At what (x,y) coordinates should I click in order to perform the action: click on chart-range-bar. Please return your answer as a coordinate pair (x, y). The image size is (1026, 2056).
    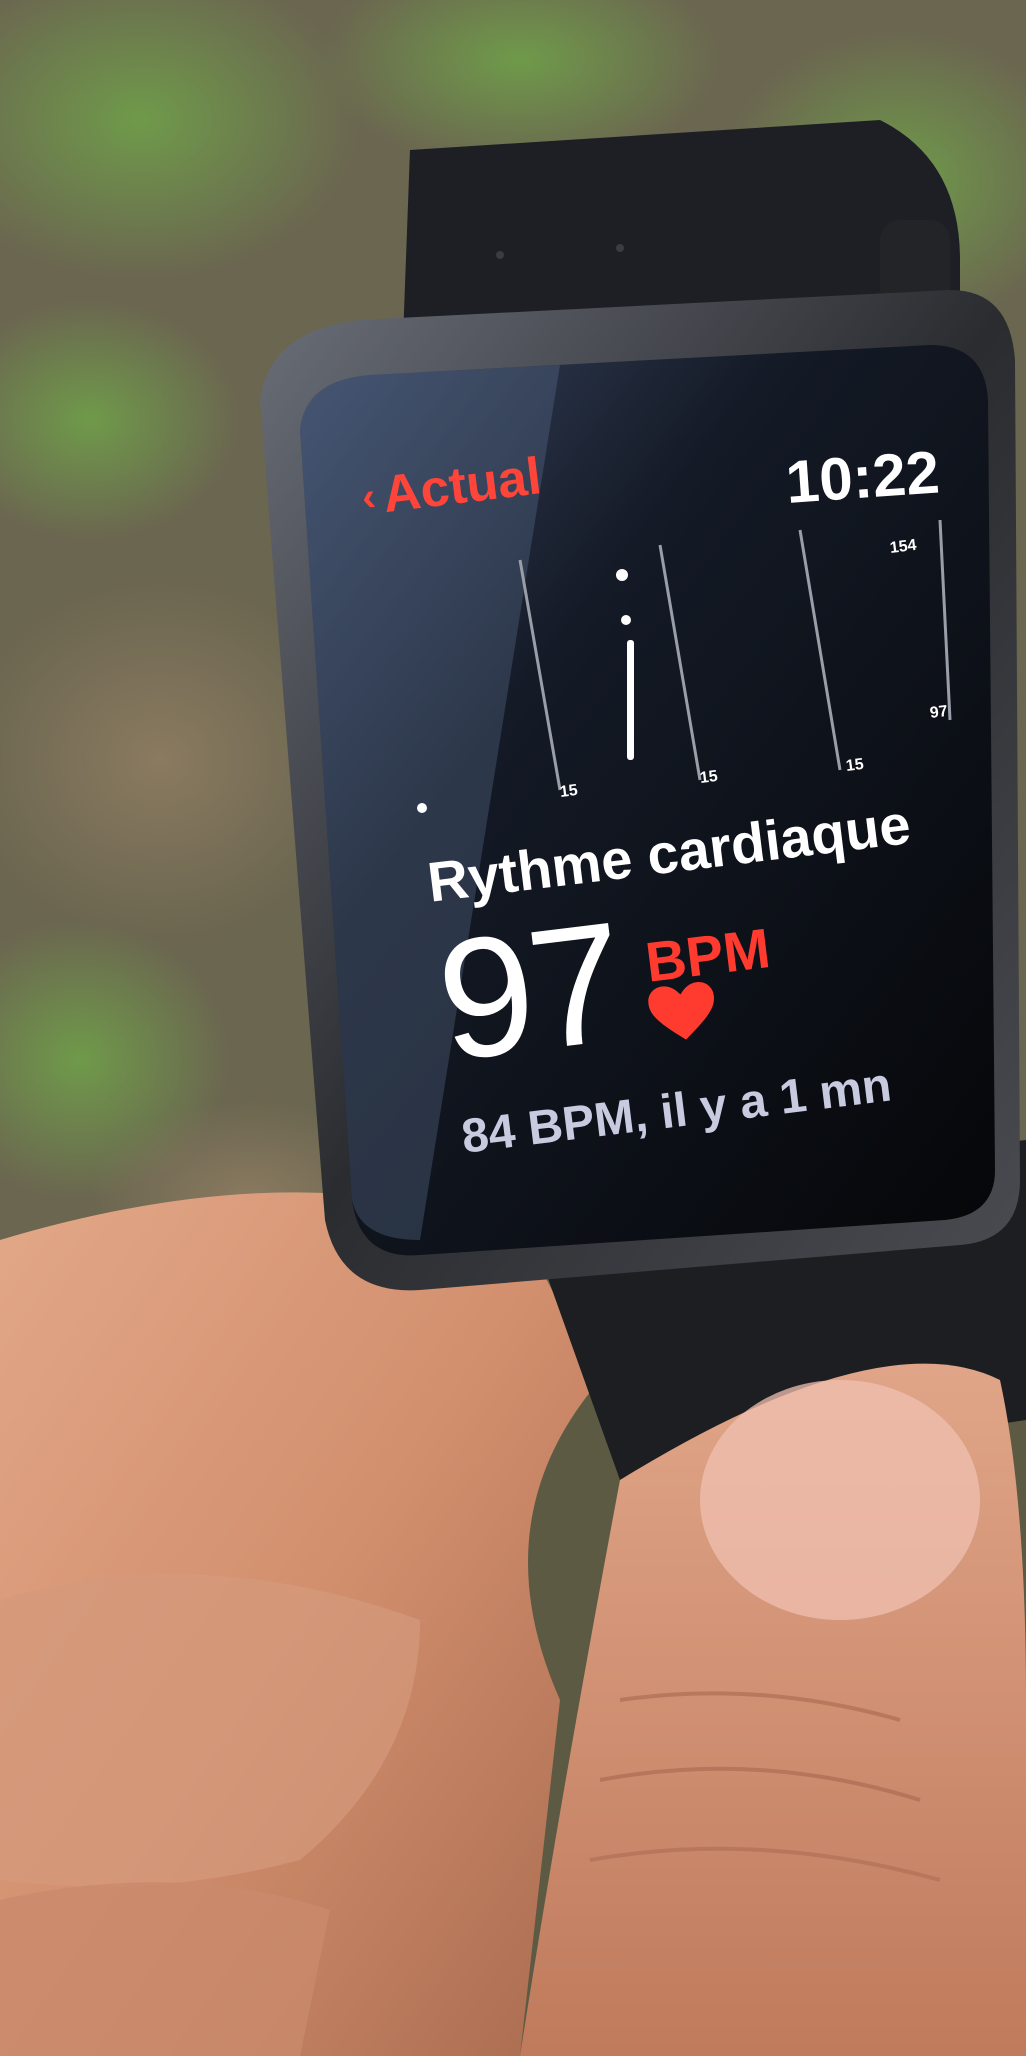
    Looking at the image, I should click on (630, 700).